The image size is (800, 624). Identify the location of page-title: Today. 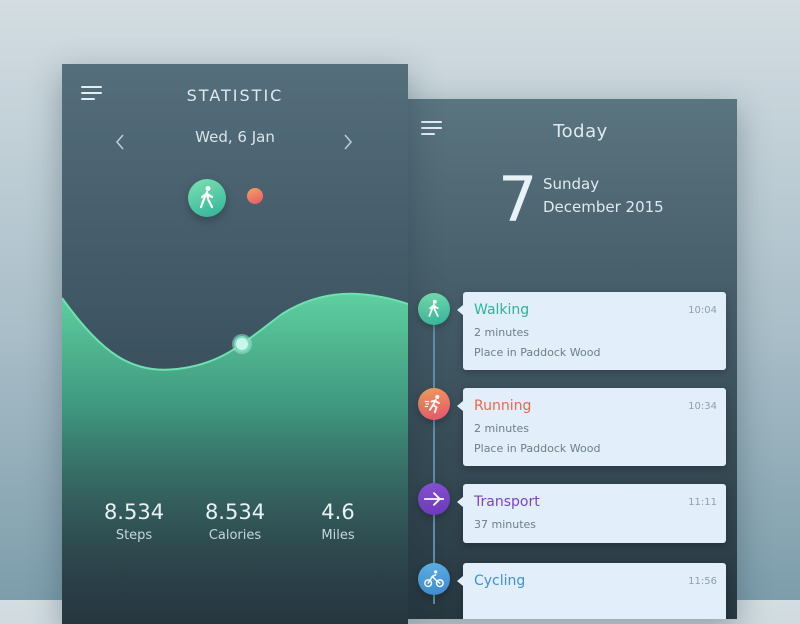
(580, 131).